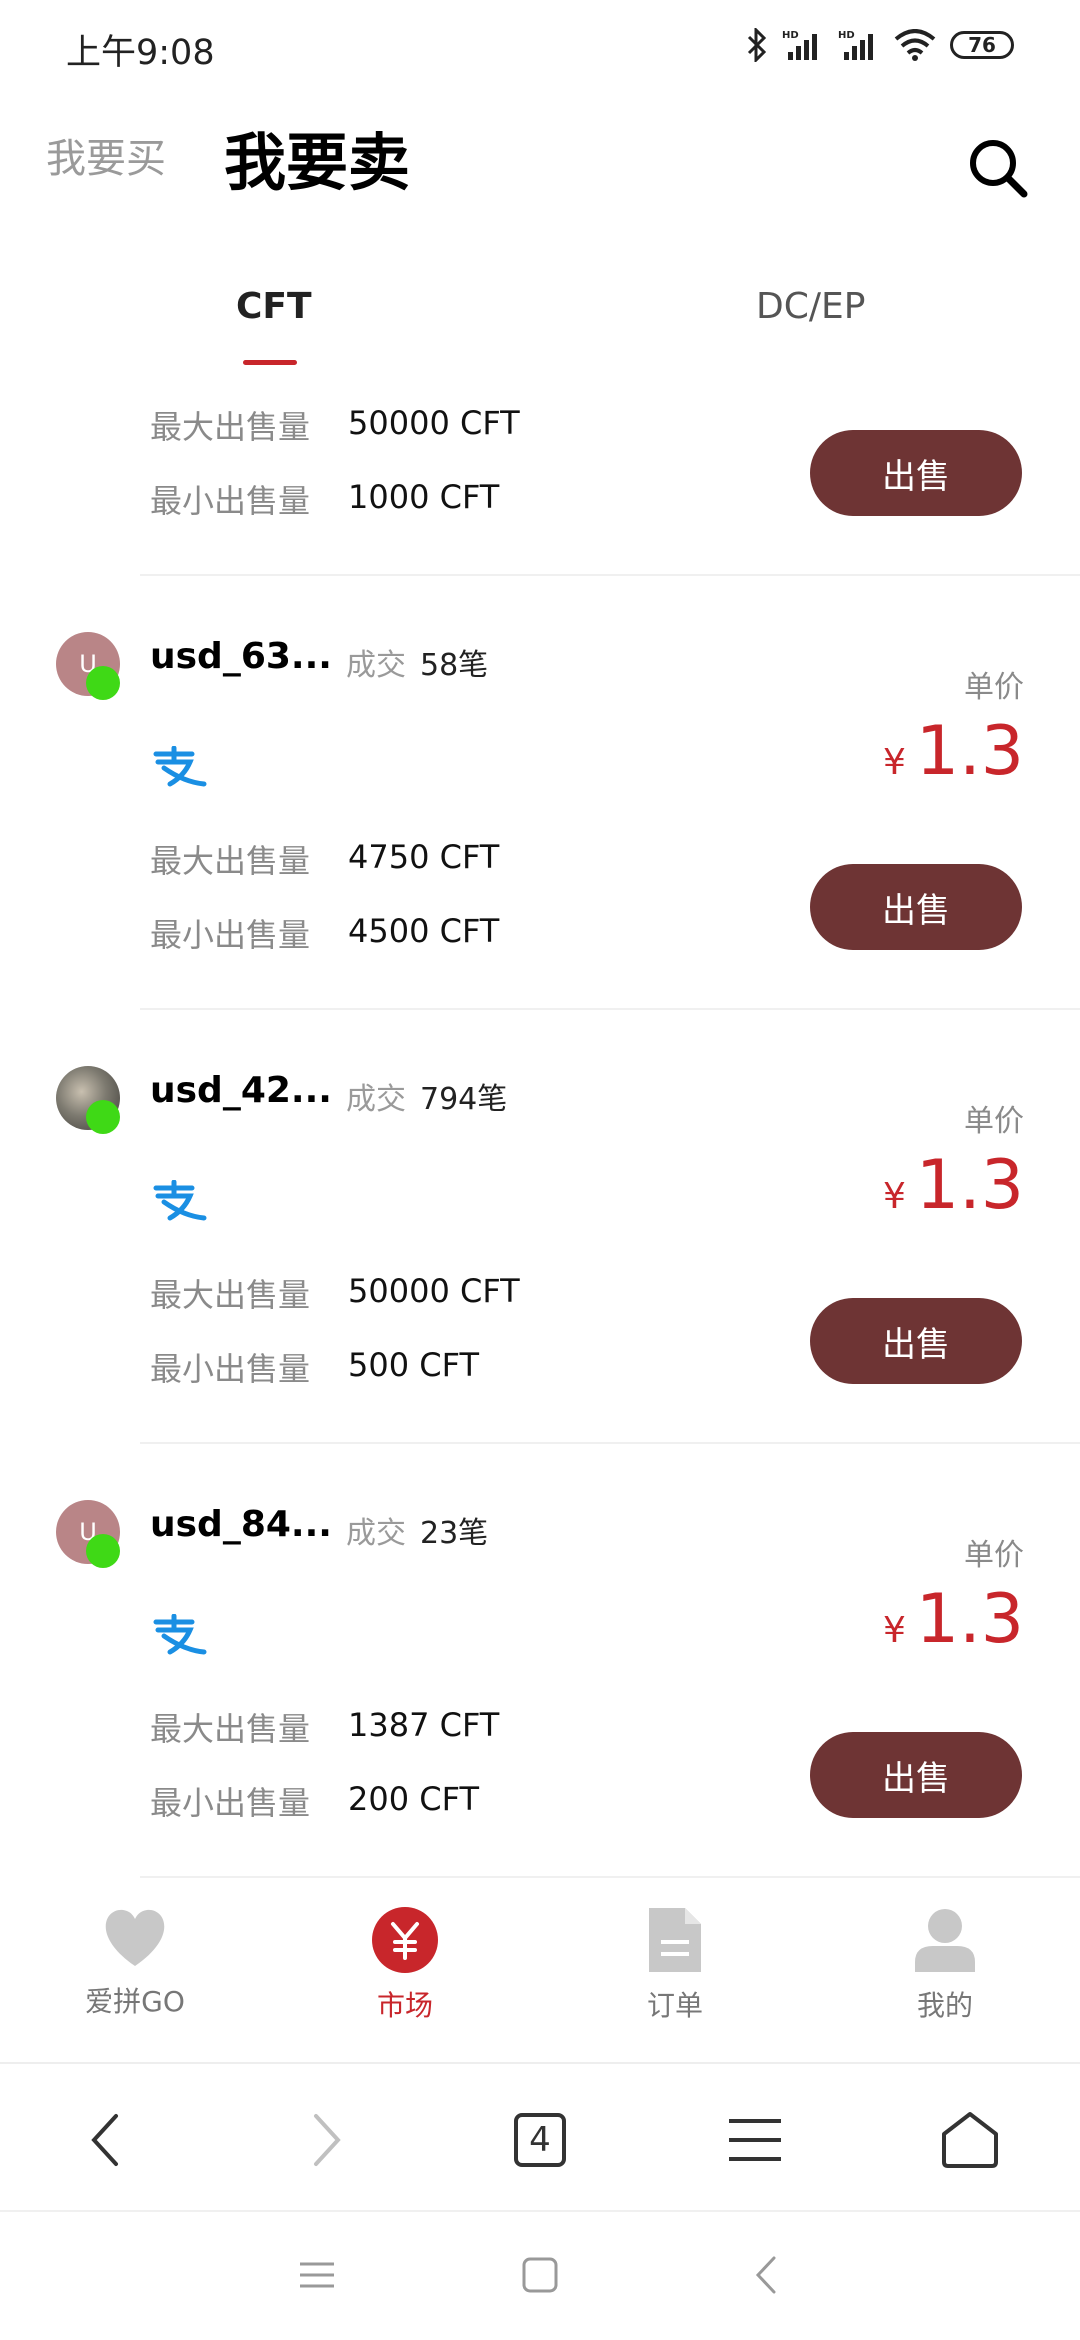 This screenshot has width=1080, height=2340. I want to click on signal-icon: HD, so click(799, 45).